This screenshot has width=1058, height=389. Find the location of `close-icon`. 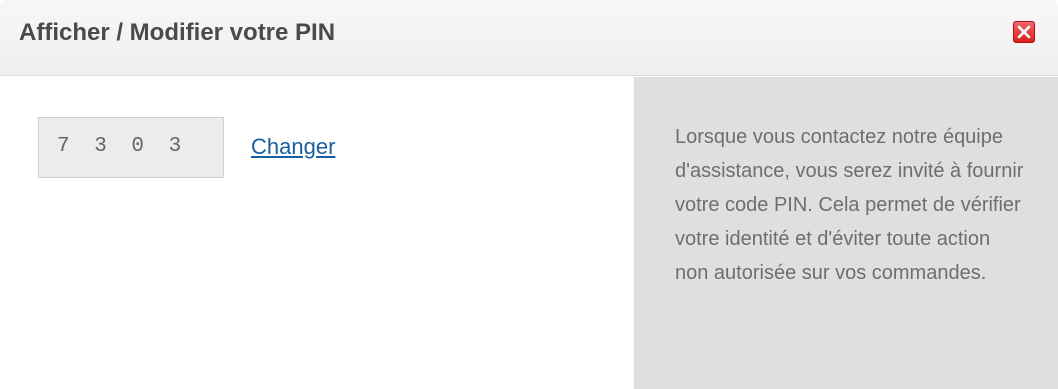

close-icon is located at coordinates (1024, 32).